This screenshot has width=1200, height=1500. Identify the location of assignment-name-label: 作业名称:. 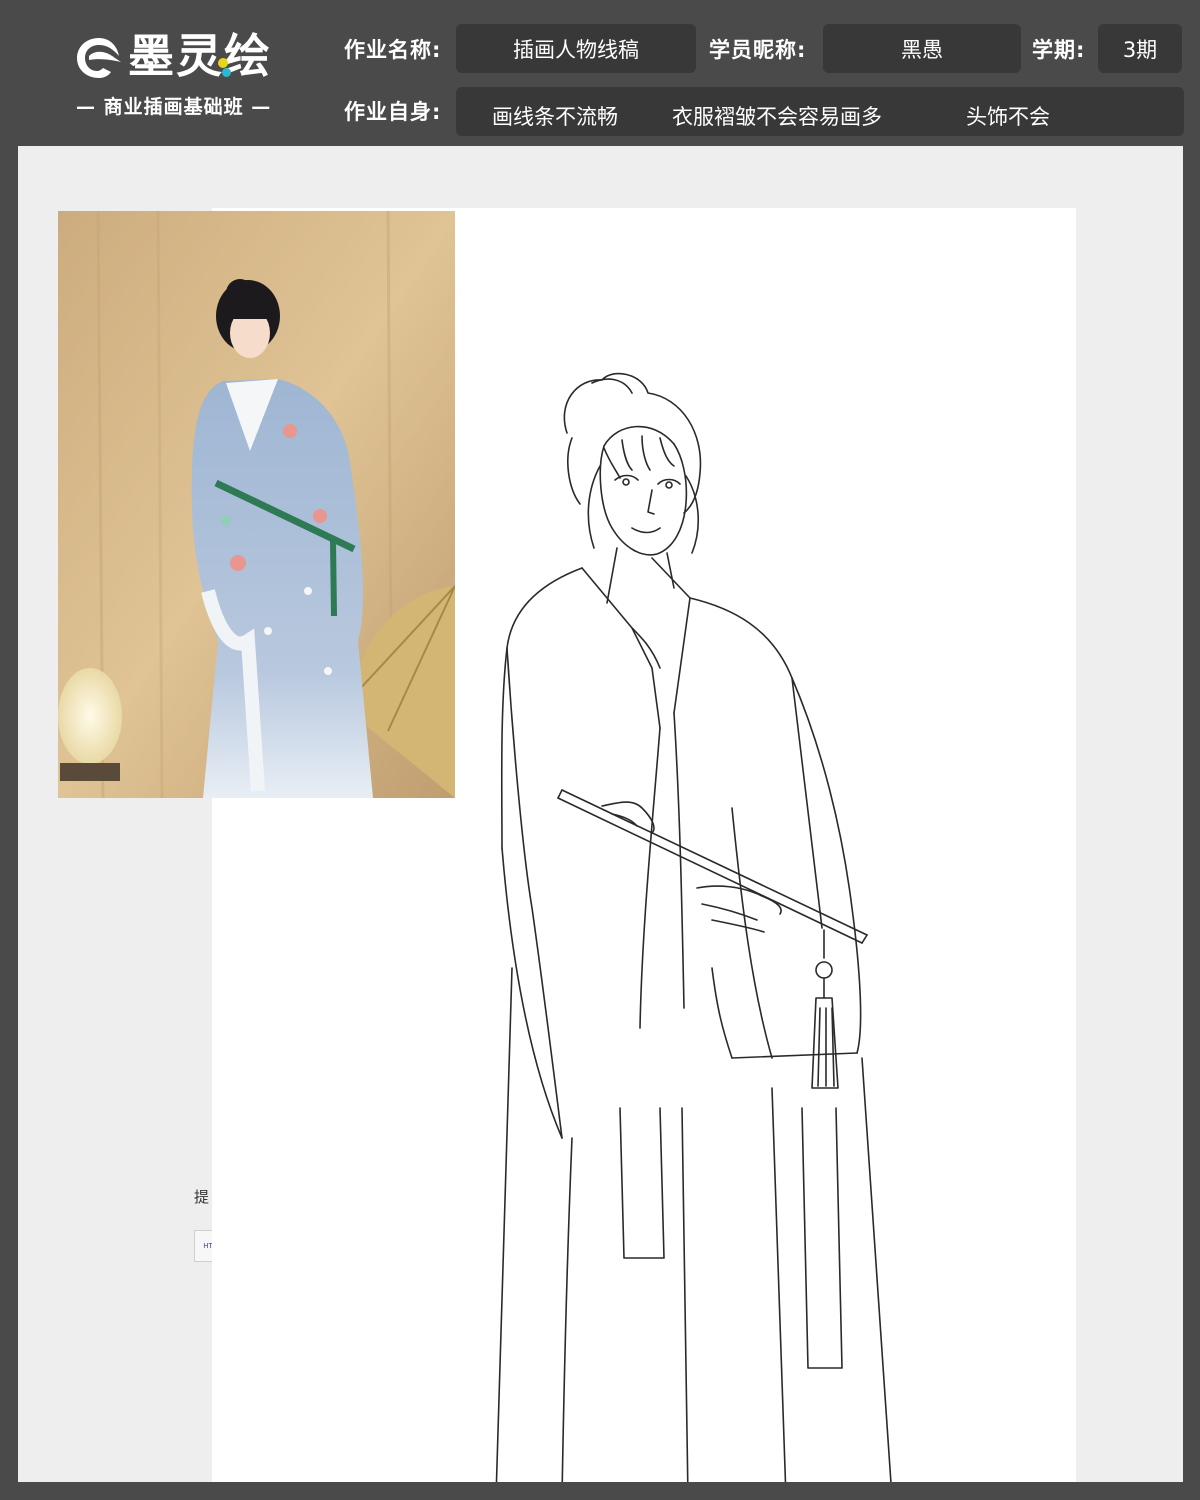
(393, 50).